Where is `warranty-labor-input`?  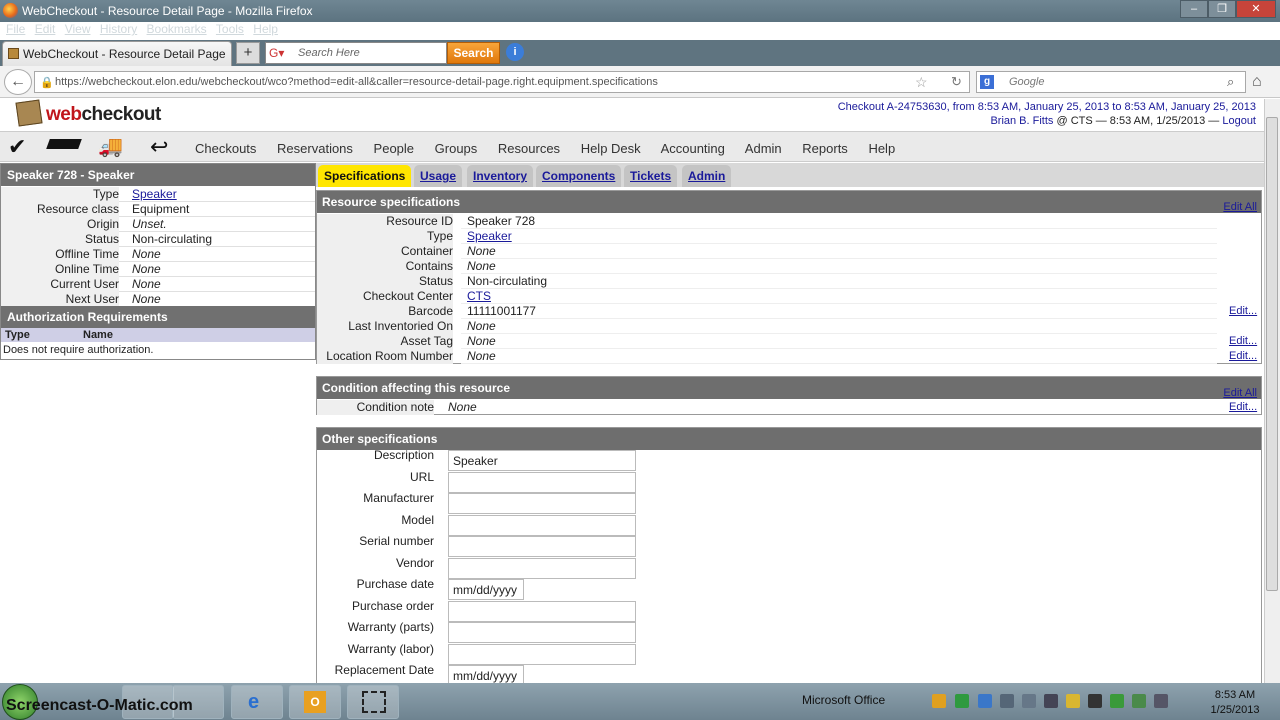 warranty-labor-input is located at coordinates (542, 654).